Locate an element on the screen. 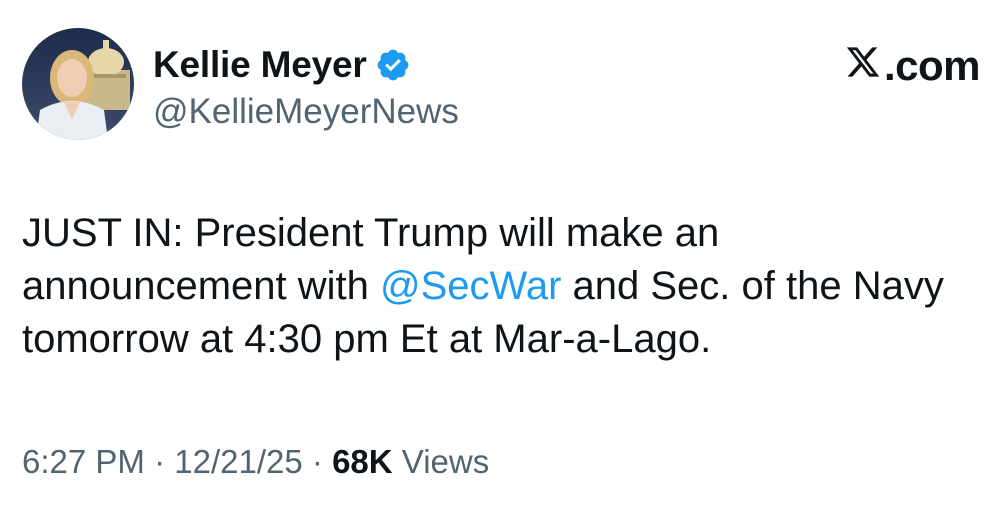 The width and height of the screenshot is (1000, 510). verified-badge-icon is located at coordinates (392, 65).